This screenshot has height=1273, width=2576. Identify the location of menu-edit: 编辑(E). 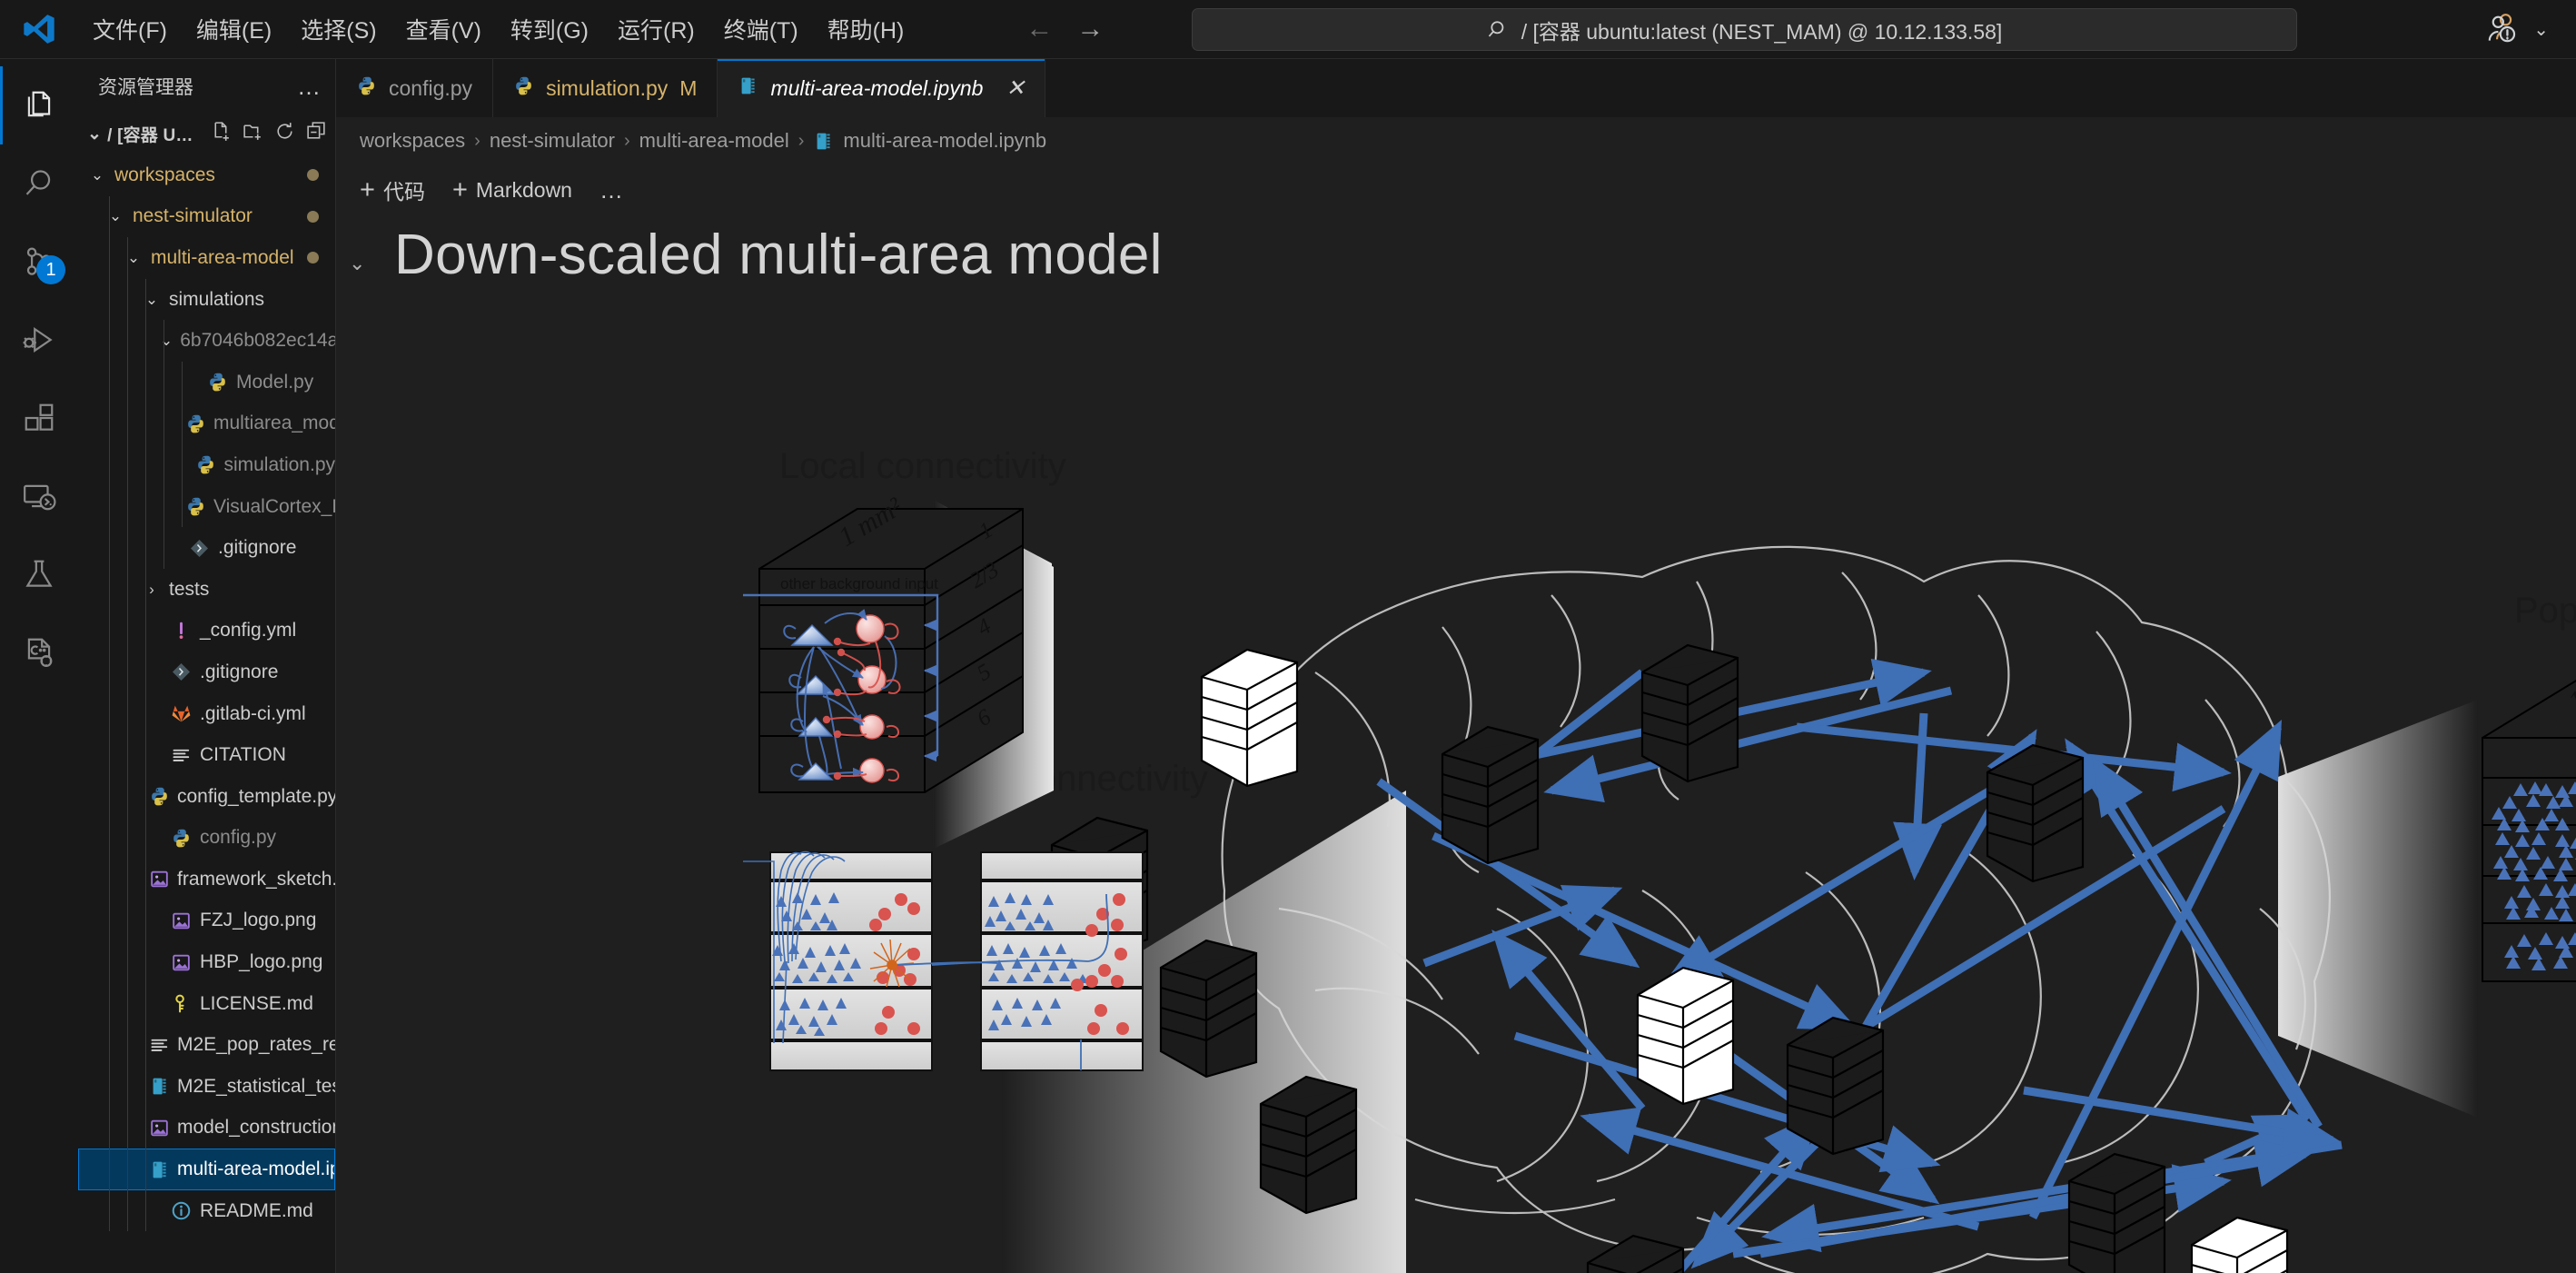
(234, 29).